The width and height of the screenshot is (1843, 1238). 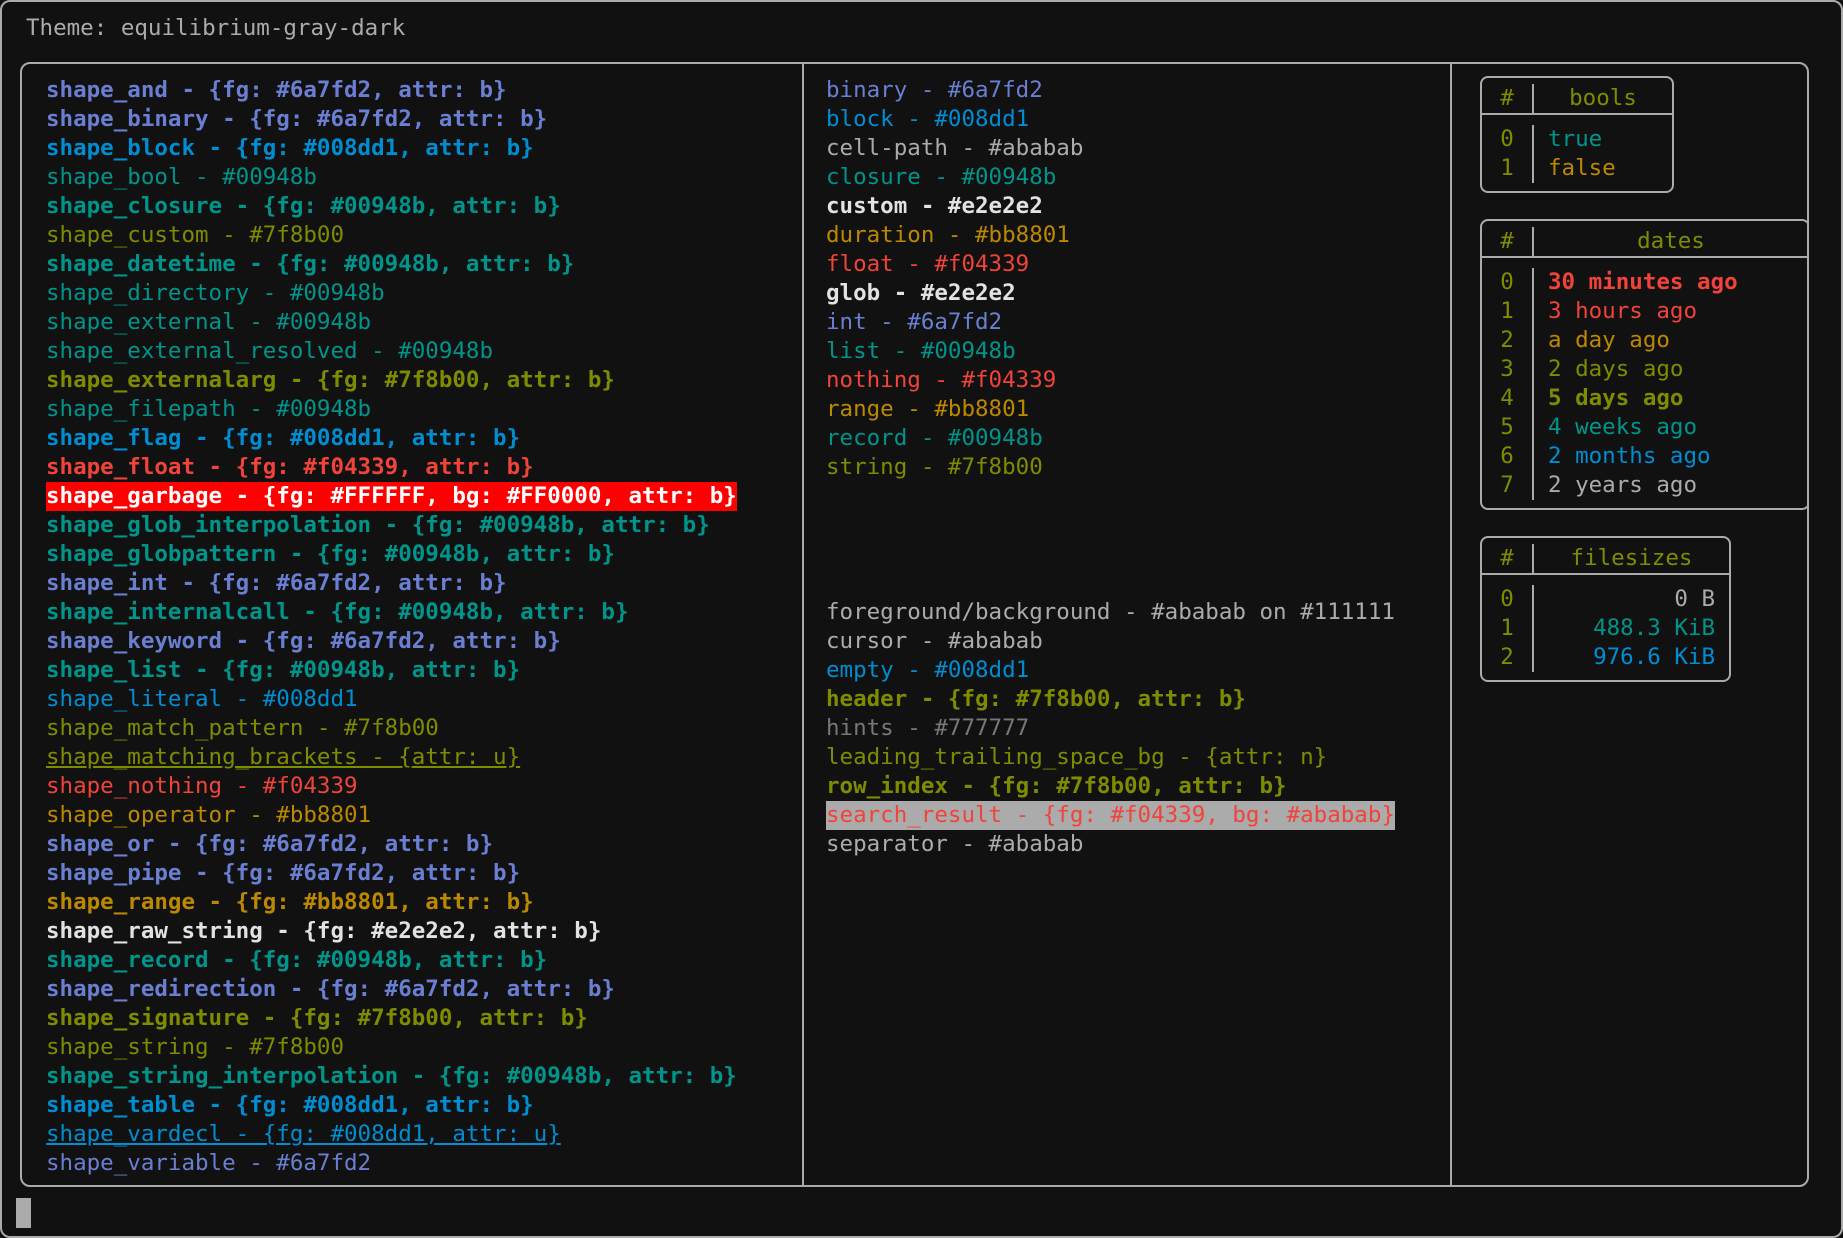 What do you see at coordinates (209, 1163) in the screenshot?
I see `shape-line-37: shape_variable - #6a7fd2` at bounding box center [209, 1163].